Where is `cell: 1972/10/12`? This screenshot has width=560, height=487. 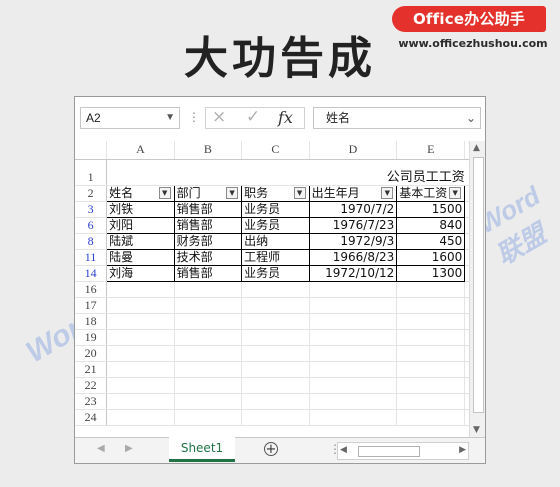 cell: 1972/10/12 is located at coordinates (353, 273).